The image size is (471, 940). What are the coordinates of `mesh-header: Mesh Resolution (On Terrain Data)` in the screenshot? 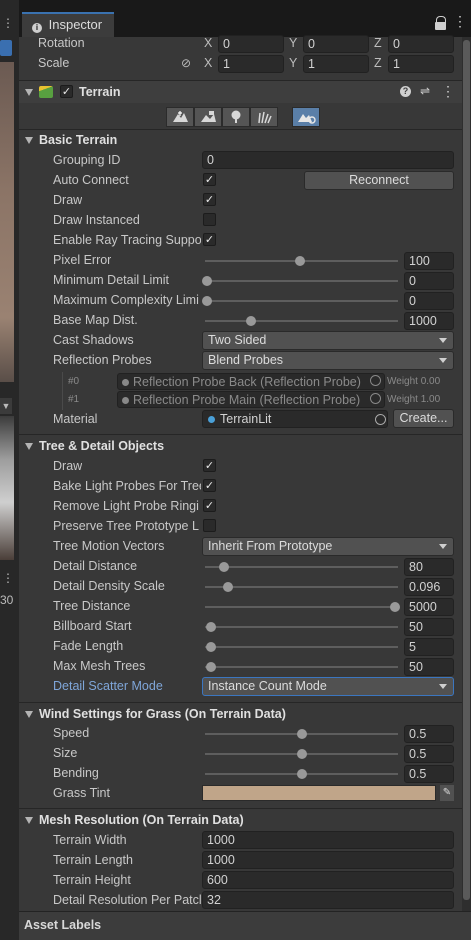 It's located at (141, 820).